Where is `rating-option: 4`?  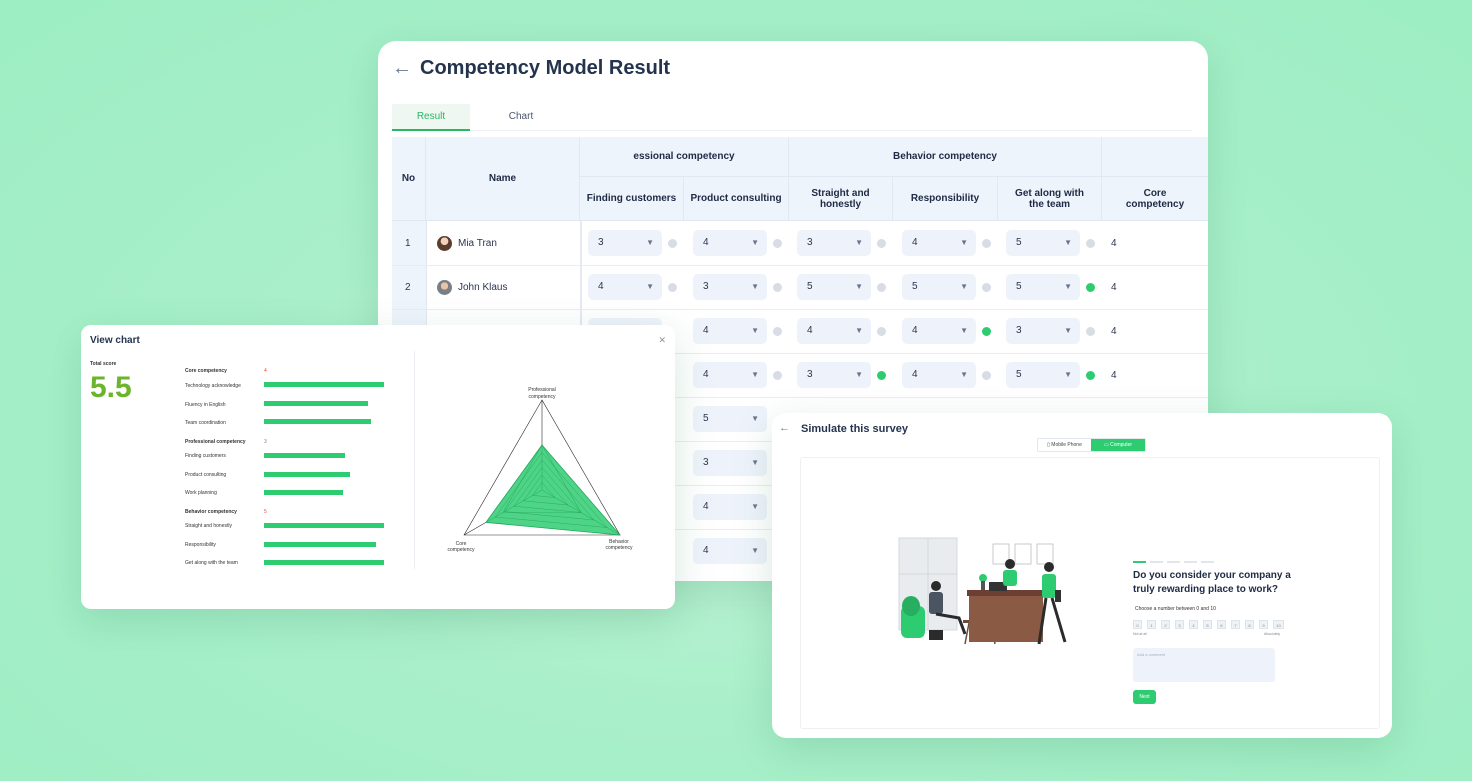
rating-option: 4 is located at coordinates (1193, 624).